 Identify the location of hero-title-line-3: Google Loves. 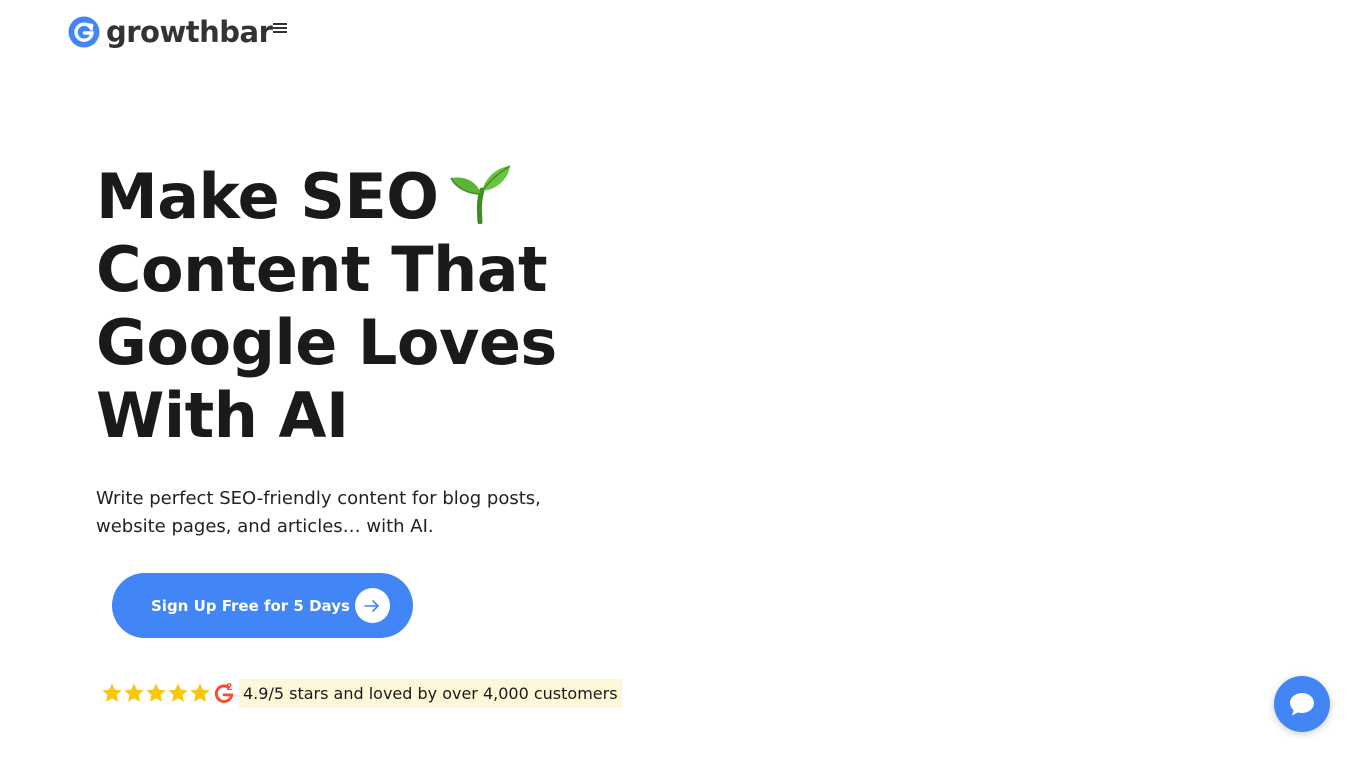
(326, 342).